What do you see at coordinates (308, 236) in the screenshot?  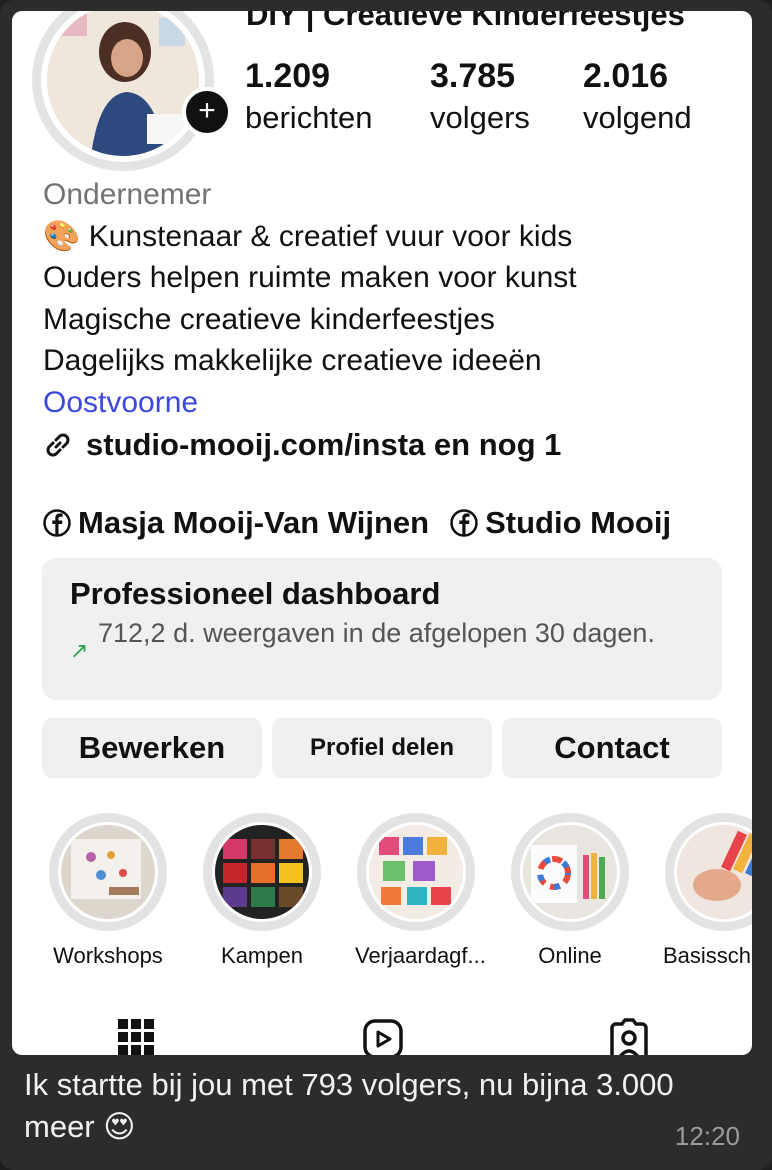 I see `bio-line-1: 🎨 Kunstenaar & creatief vuur voor kids` at bounding box center [308, 236].